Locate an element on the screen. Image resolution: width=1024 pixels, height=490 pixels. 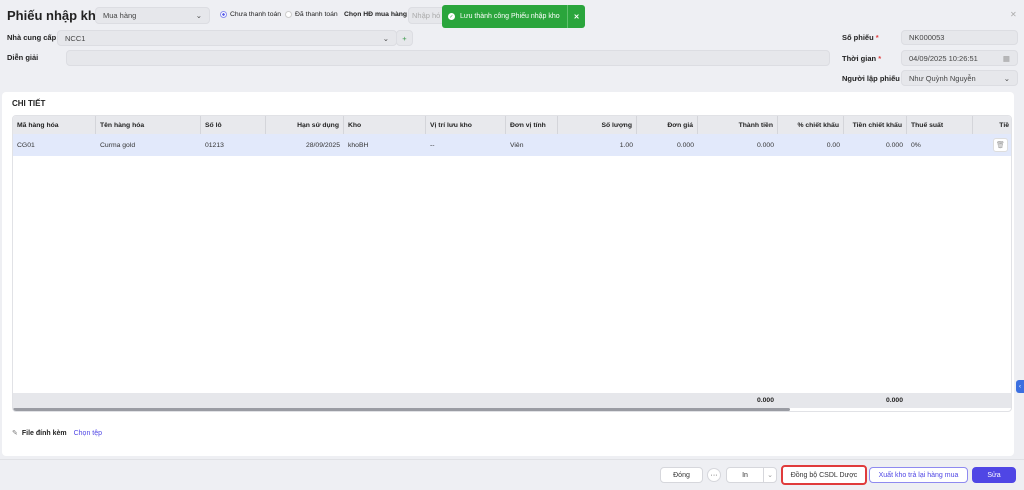
creator-value: Như Quỳnh Nguyễn is located at coordinates (942, 78).